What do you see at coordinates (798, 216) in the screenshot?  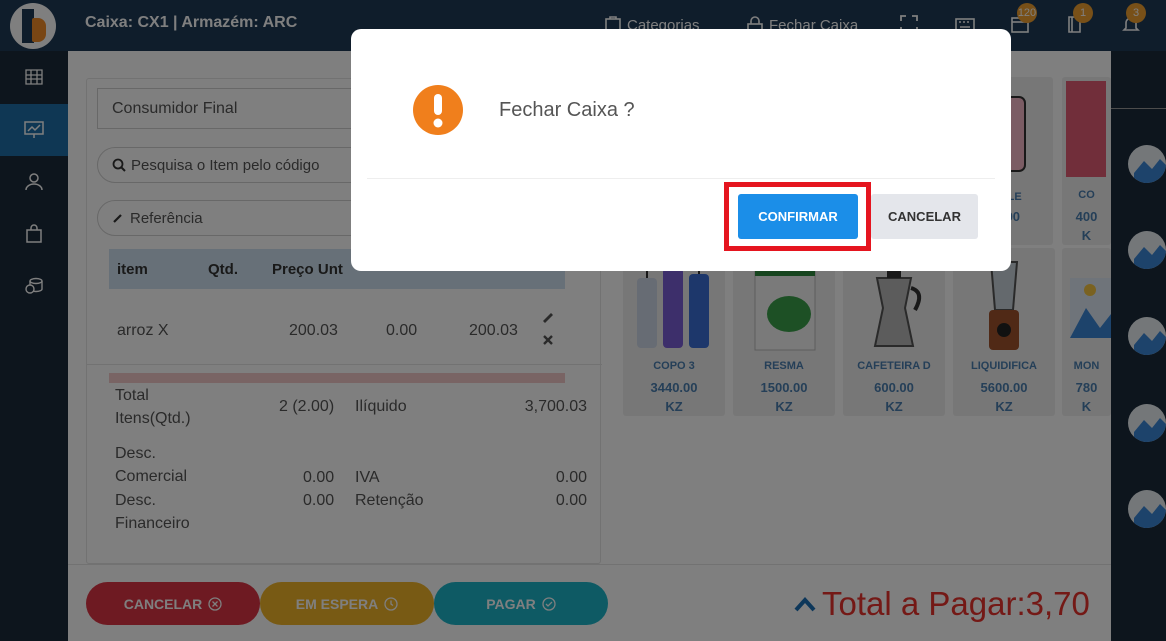 I see `confirm-button: CONFIRMAR` at bounding box center [798, 216].